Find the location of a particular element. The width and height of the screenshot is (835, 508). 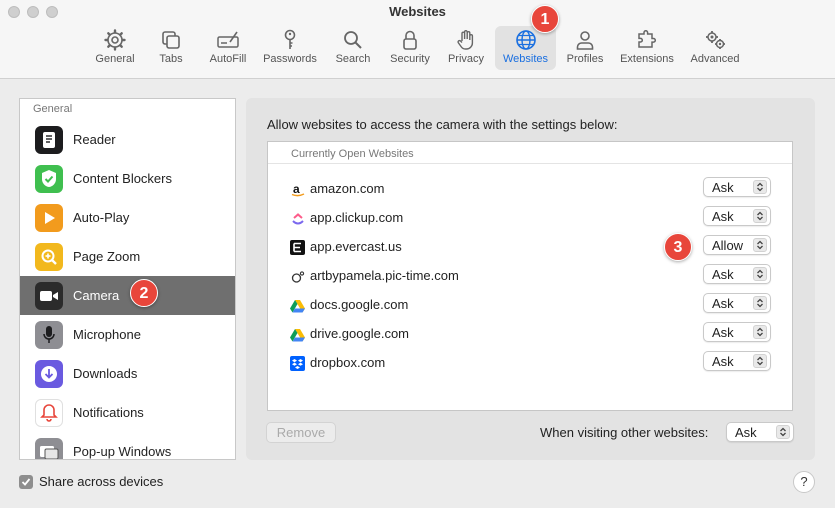

key-icon is located at coordinates (290, 39).